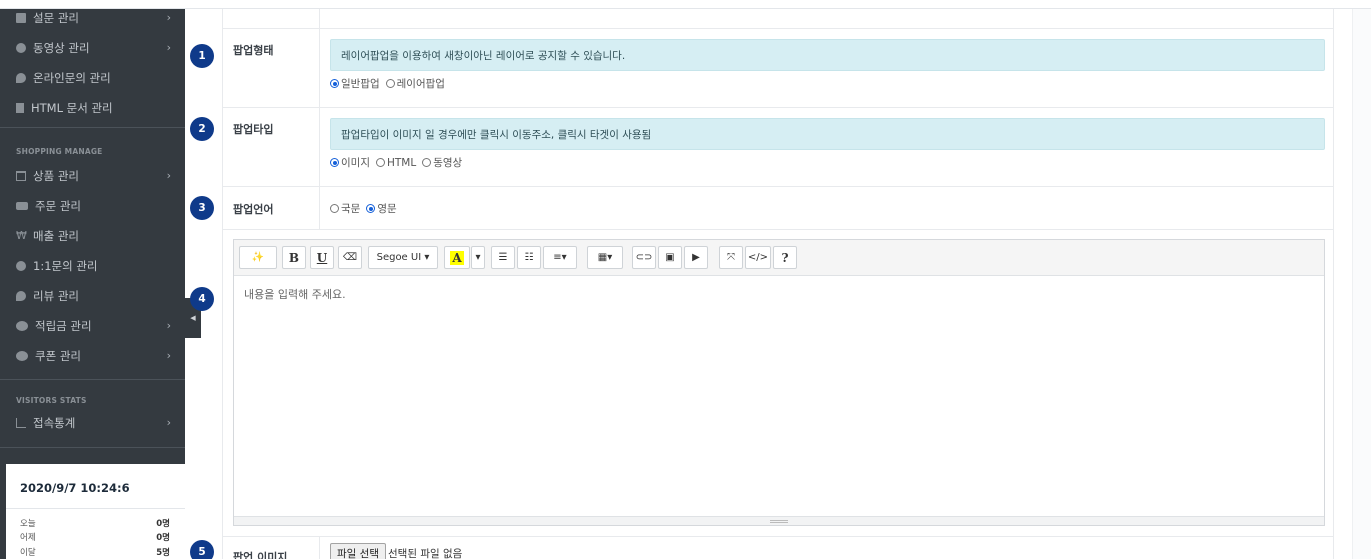 Image resolution: width=1371 pixels, height=559 pixels. I want to click on align-icon: ≡▾, so click(560, 257).